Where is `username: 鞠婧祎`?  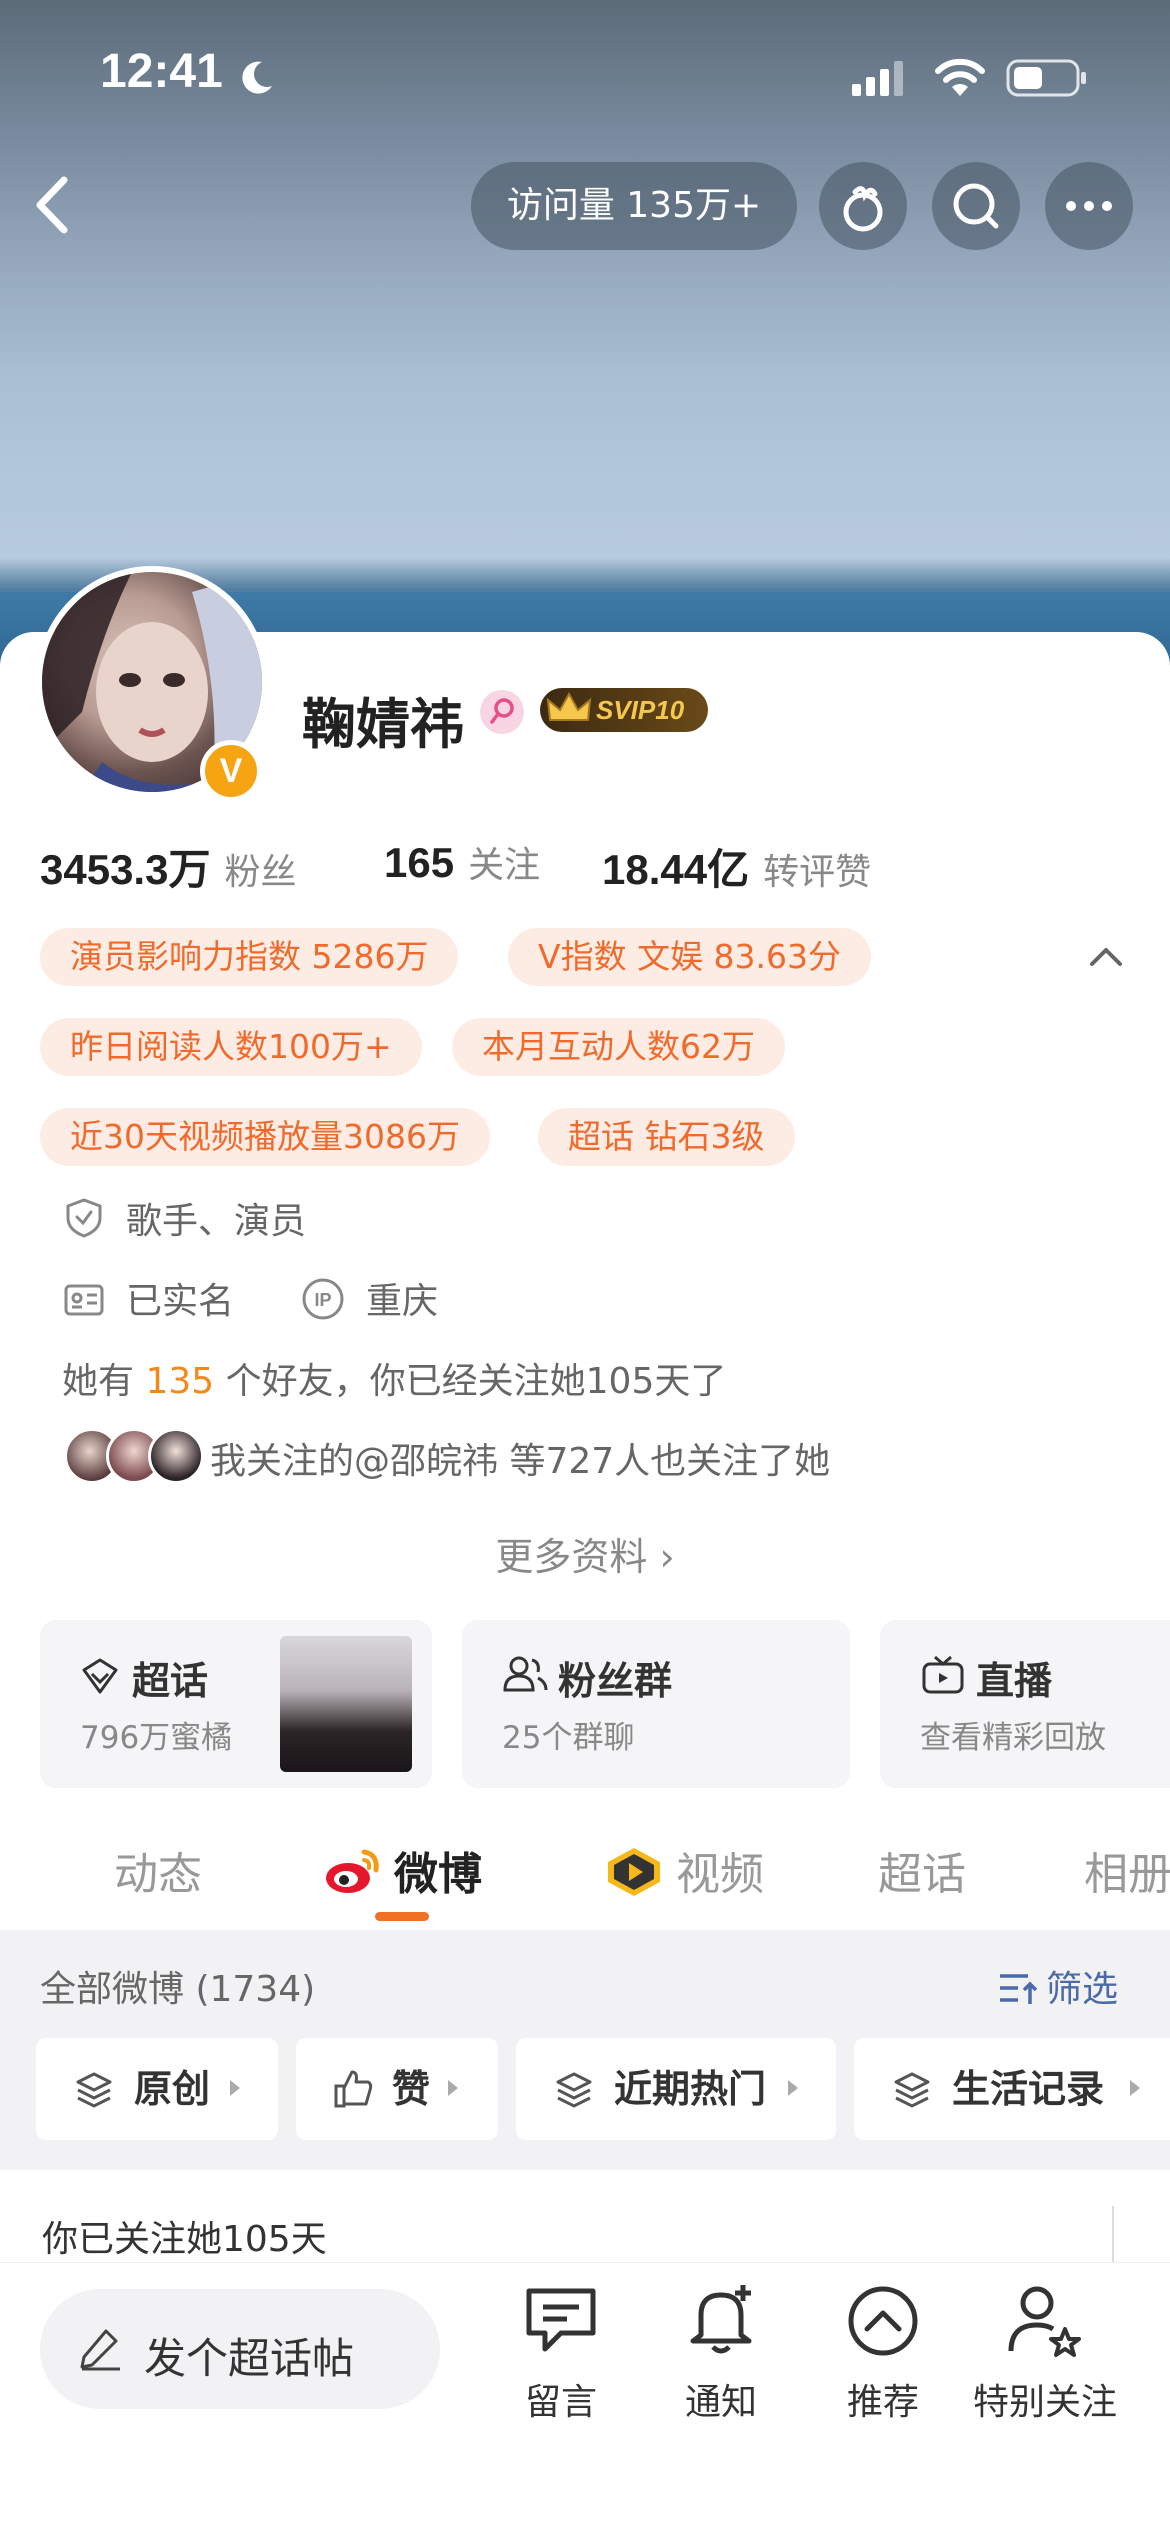
username: 鞠婧祎 is located at coordinates (383, 724).